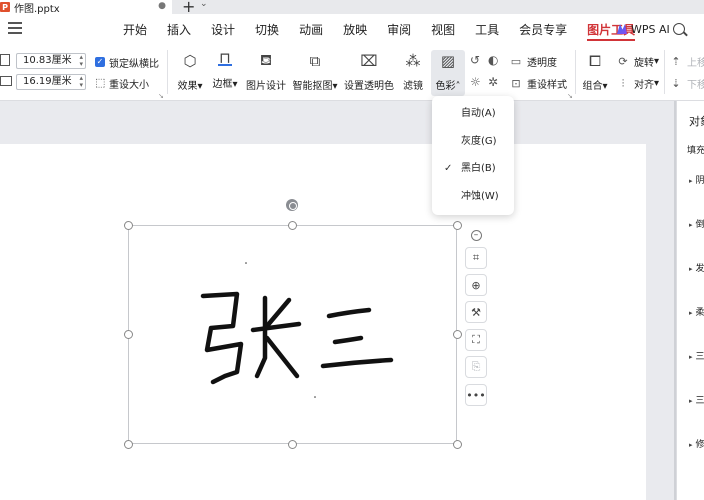  Describe the element at coordinates (595, 73) in the screenshot. I see `group-button: ⧠ 组合▾` at that location.